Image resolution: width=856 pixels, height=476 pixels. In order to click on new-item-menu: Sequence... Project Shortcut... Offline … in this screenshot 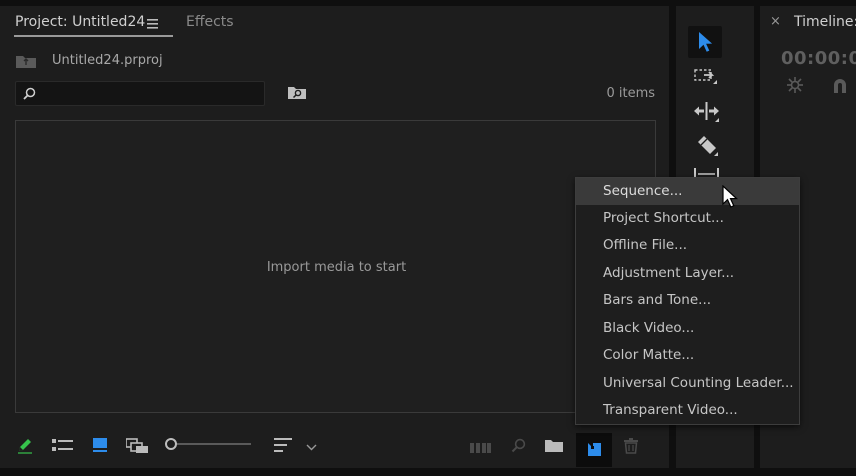, I will do `click(687, 301)`.